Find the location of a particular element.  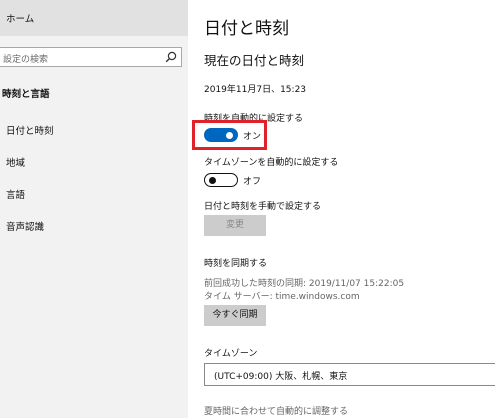

home-label: ホーム is located at coordinates (20, 19).